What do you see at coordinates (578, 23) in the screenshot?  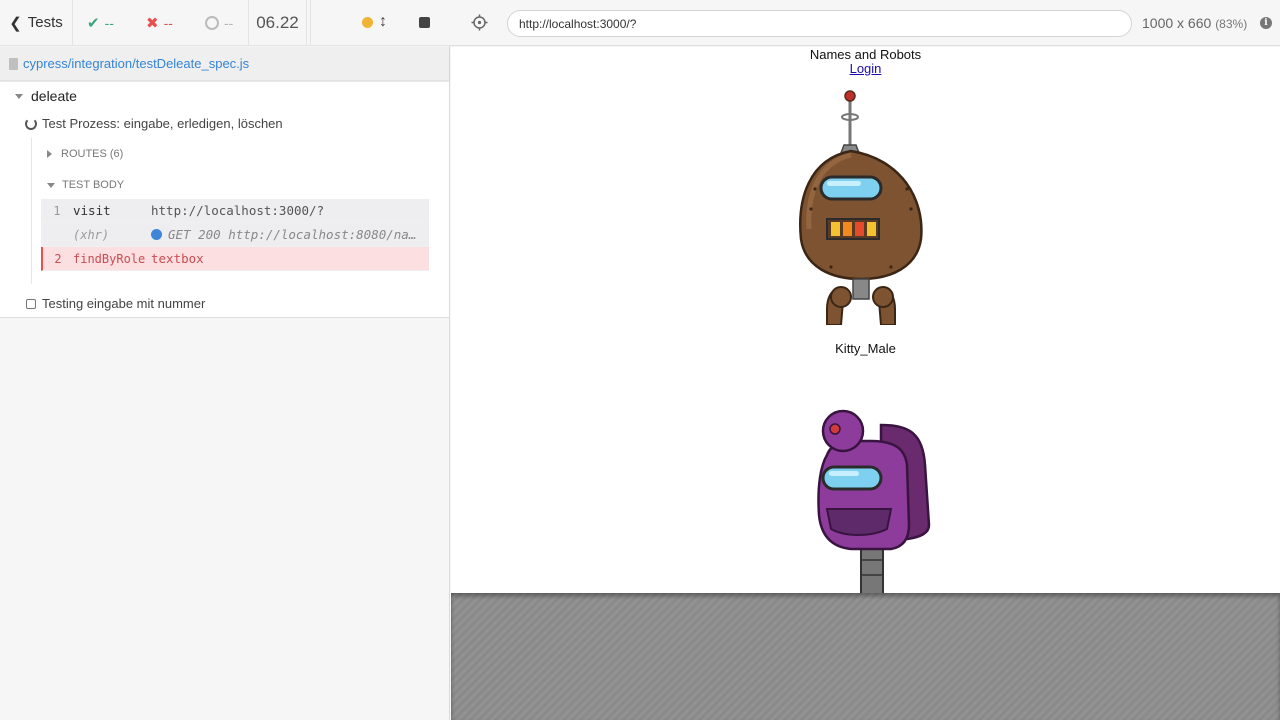 I see `url-text: http://localhost:3000/?` at bounding box center [578, 23].